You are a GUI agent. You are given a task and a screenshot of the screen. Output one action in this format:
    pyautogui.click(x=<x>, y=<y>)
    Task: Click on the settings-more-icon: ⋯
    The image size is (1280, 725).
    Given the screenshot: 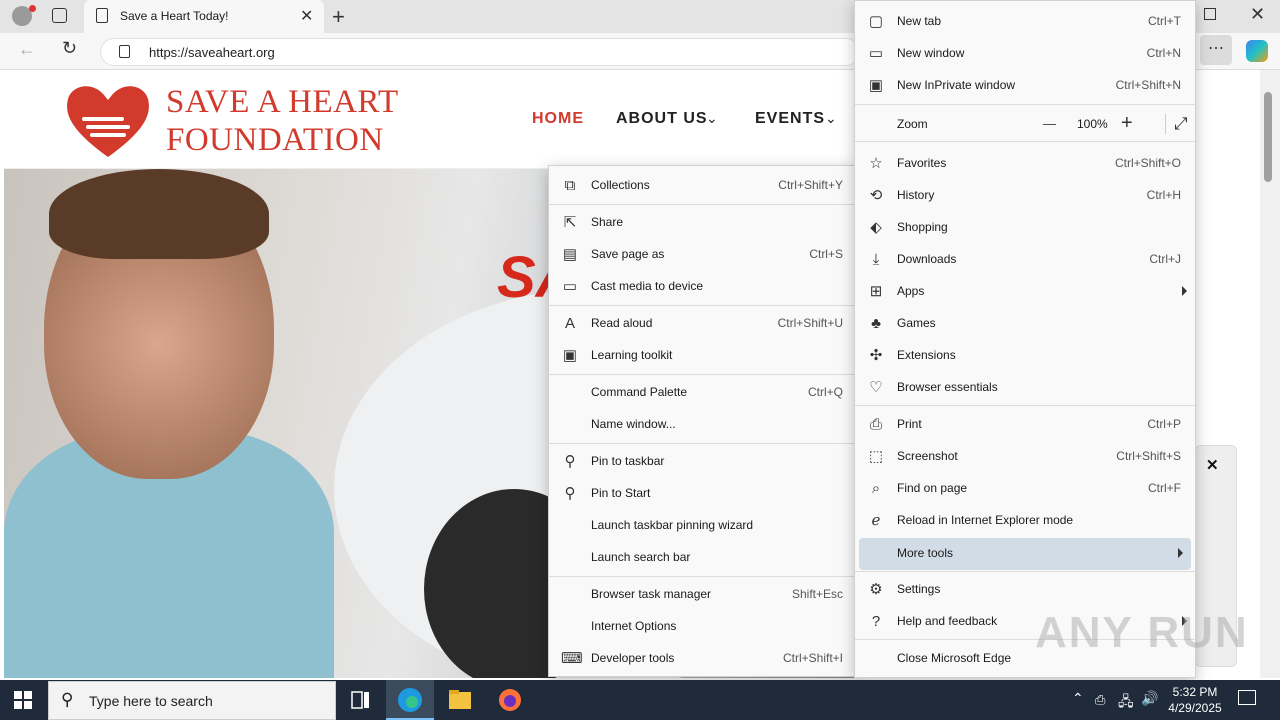 What is the action you would take?
    pyautogui.click(x=1216, y=50)
    